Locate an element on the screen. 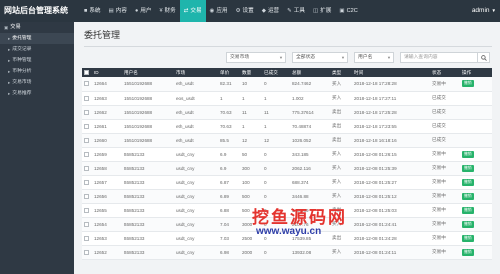  sidebar-item-coins: ▸ 币种管理 is located at coordinates (37, 60).